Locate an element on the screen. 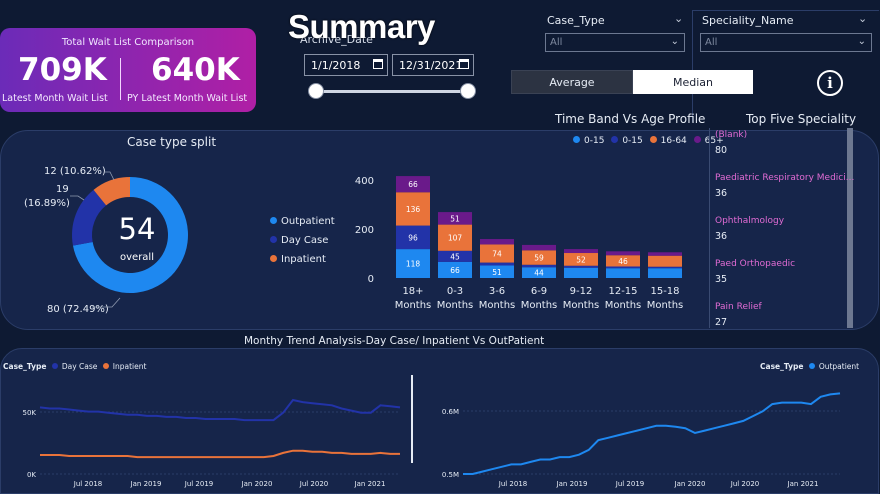 This screenshot has height=494, width=880. specialty-value: 36 is located at coordinates (721, 236).